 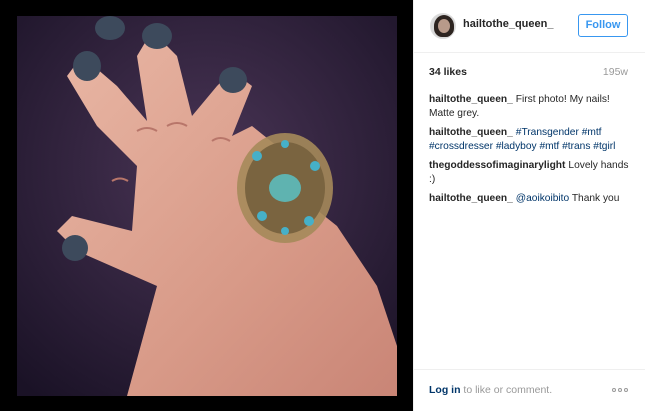 I want to click on post-footer: Log in to like or comment., so click(x=529, y=390).